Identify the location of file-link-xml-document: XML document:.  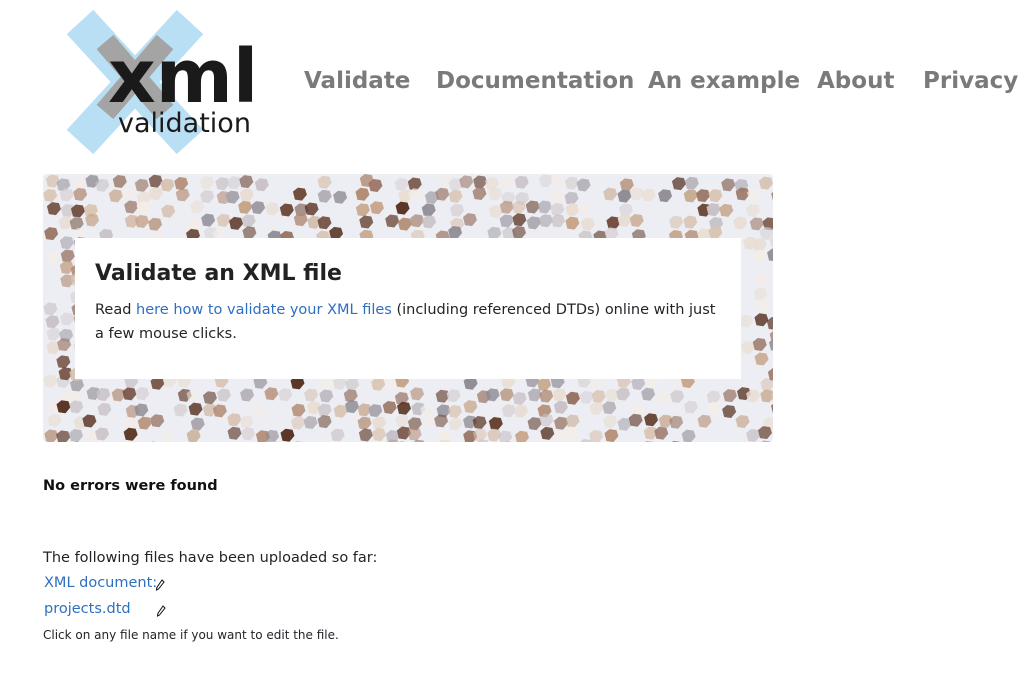
(100, 583).